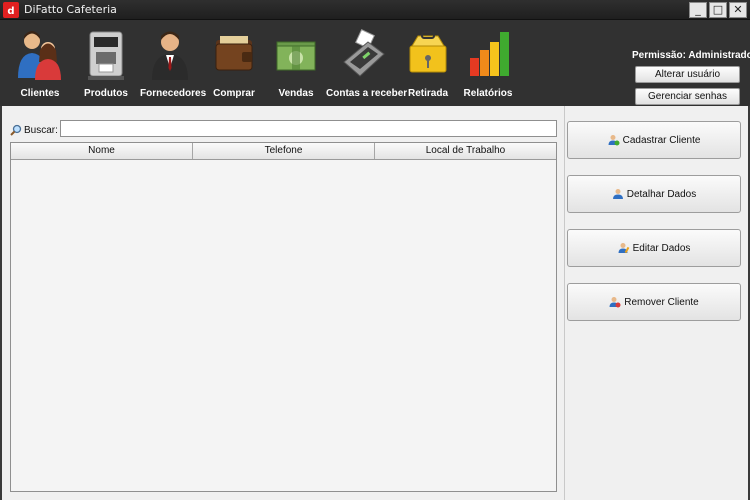  What do you see at coordinates (661, 194) in the screenshot?
I see `detail-data-label: Detalhar Dados` at bounding box center [661, 194].